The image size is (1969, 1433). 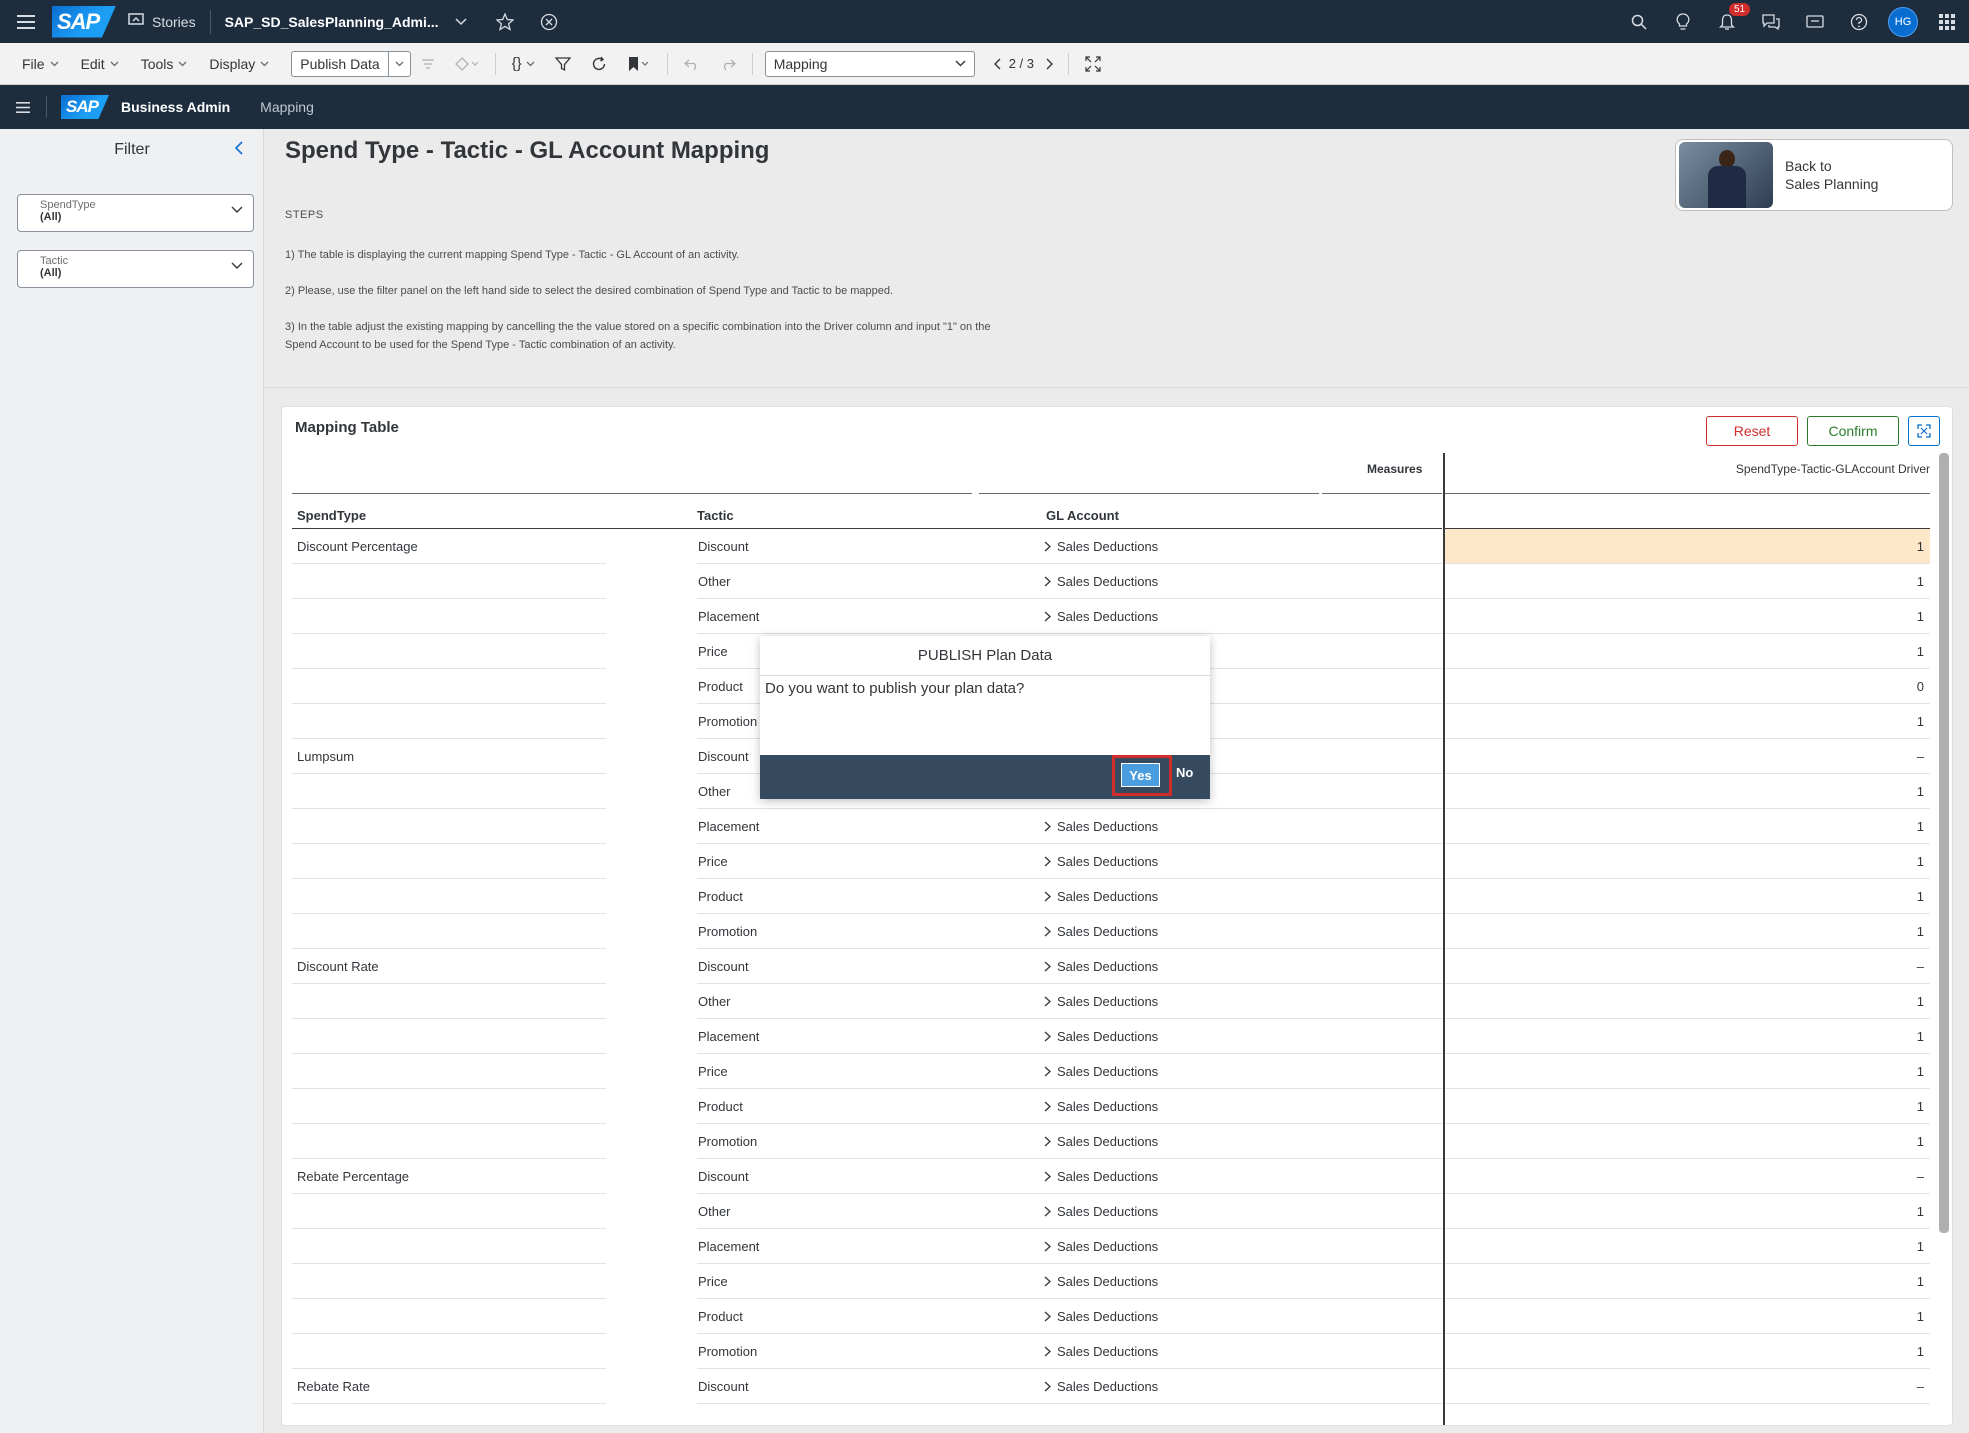 What do you see at coordinates (1184, 772) in the screenshot?
I see `no-button: No` at bounding box center [1184, 772].